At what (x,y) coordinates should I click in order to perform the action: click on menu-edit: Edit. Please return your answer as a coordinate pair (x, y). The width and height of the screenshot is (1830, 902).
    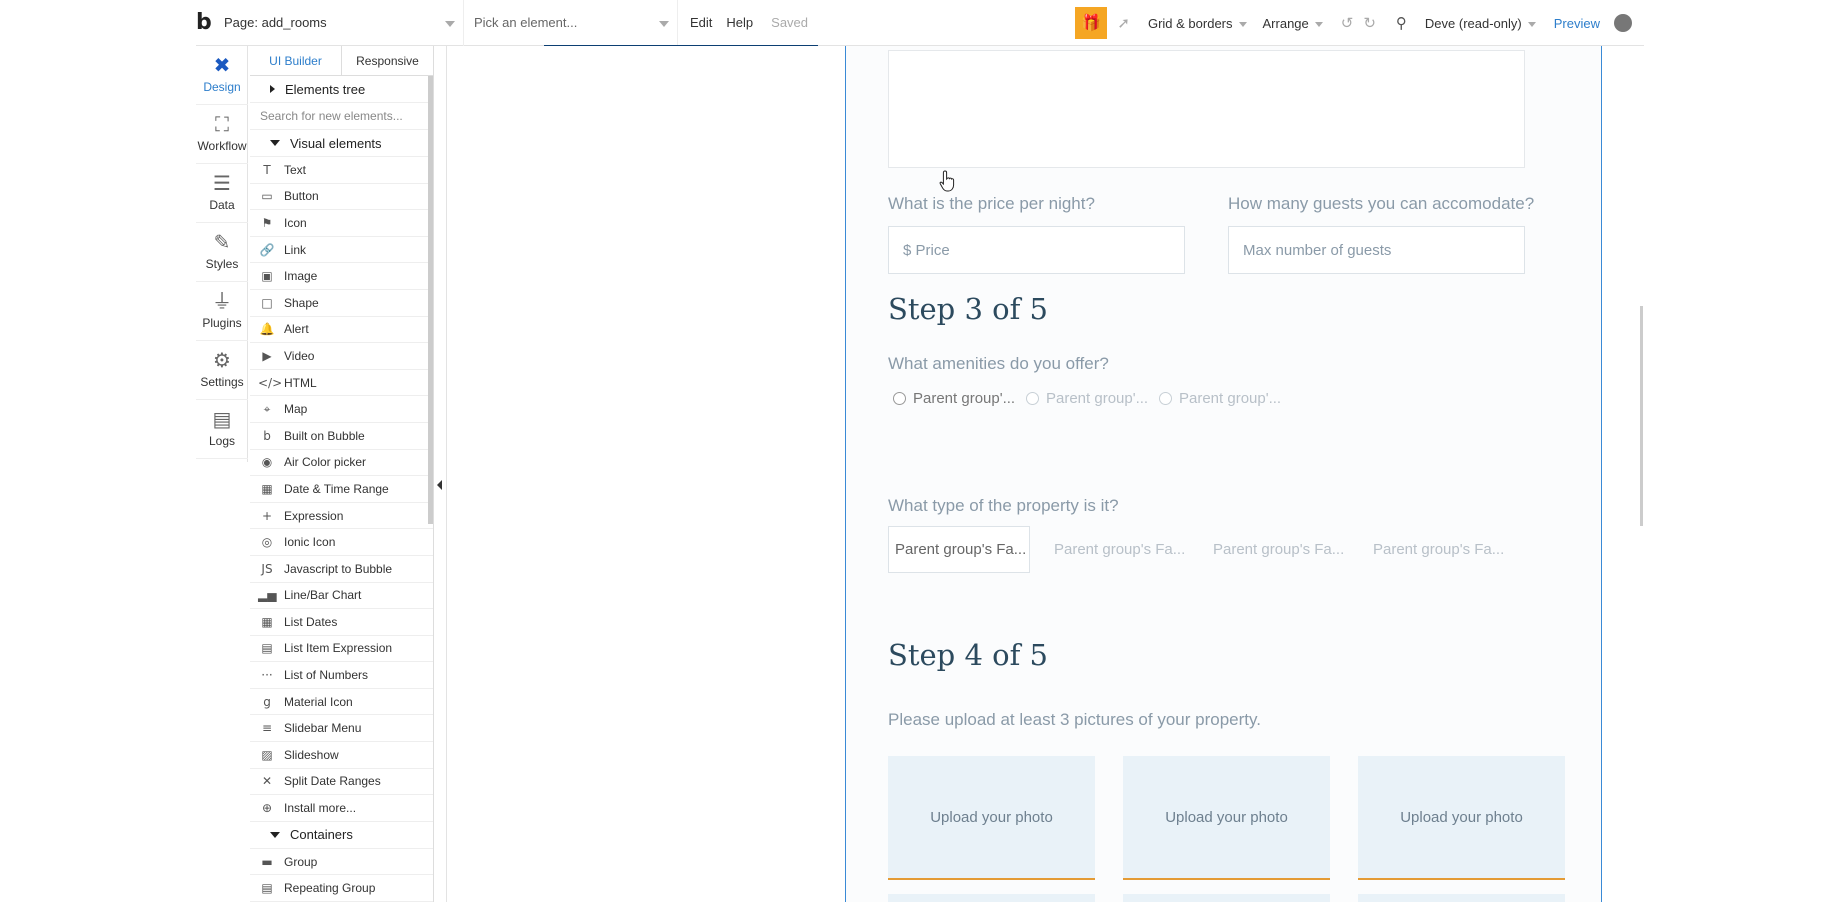
    Looking at the image, I should click on (701, 22).